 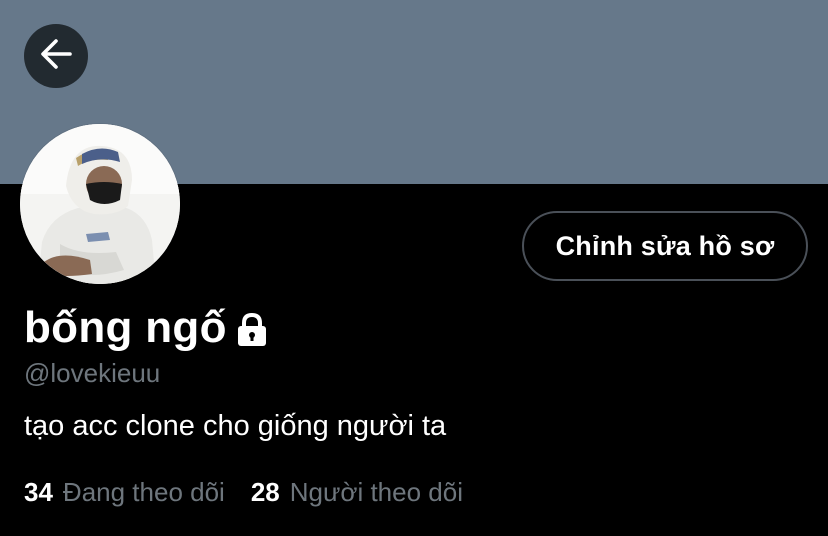 What do you see at coordinates (92, 373) in the screenshot?
I see `user-handle: @lovekieuu` at bounding box center [92, 373].